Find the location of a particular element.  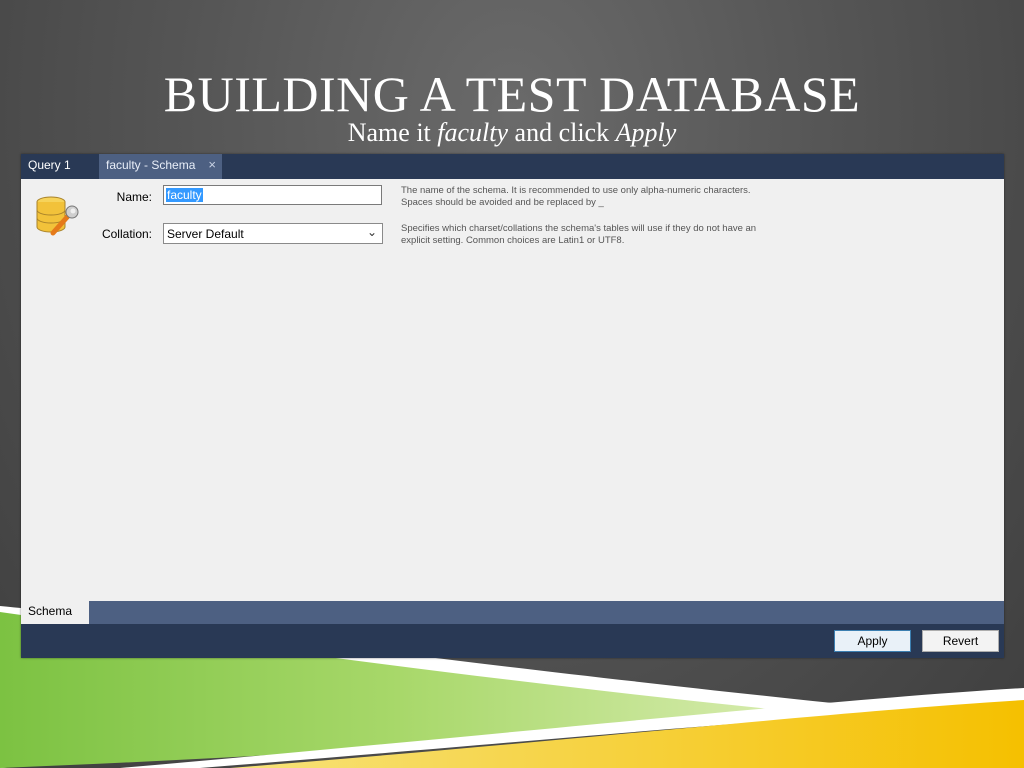

revert-button: Revert is located at coordinates (960, 641).